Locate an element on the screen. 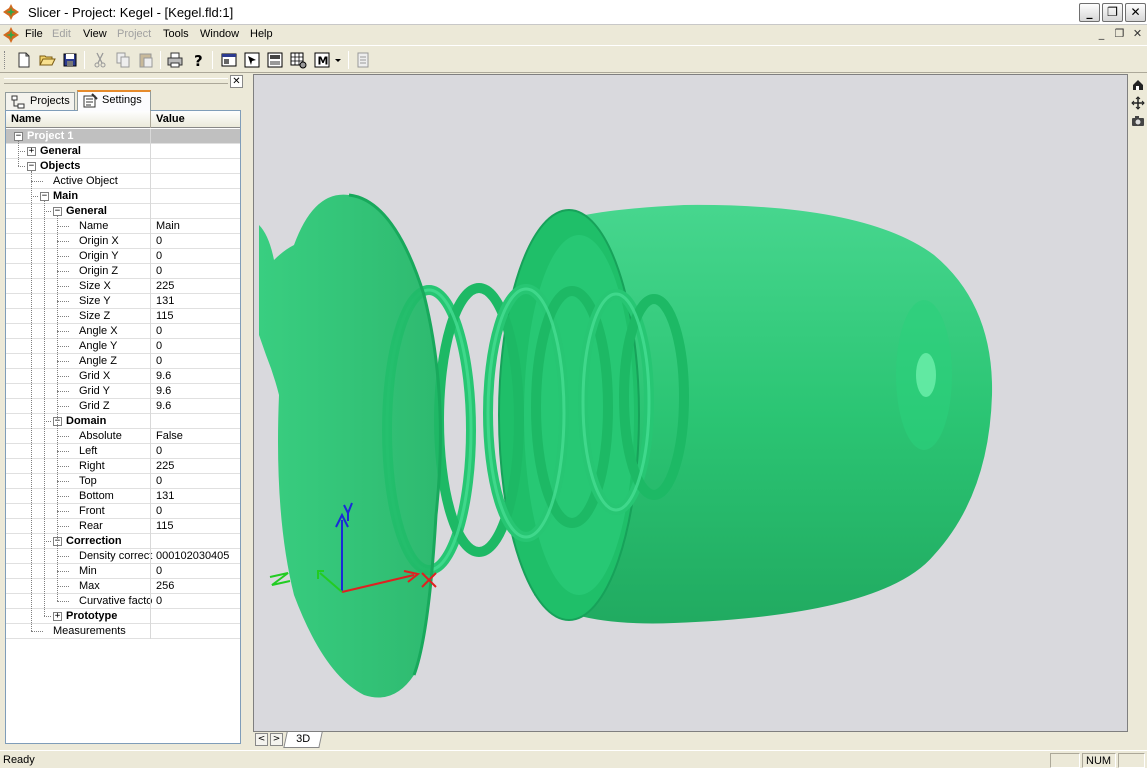 This screenshot has height=768, width=1147. export-icon is located at coordinates (363, 60).